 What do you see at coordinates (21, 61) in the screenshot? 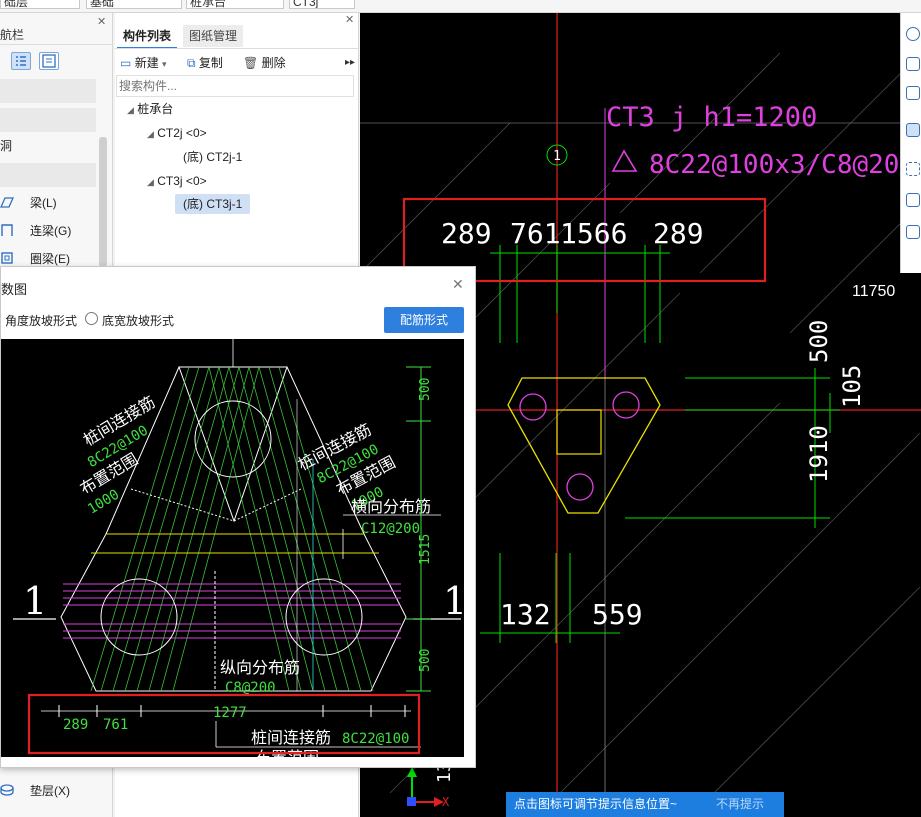
I see `list-view-icon` at bounding box center [21, 61].